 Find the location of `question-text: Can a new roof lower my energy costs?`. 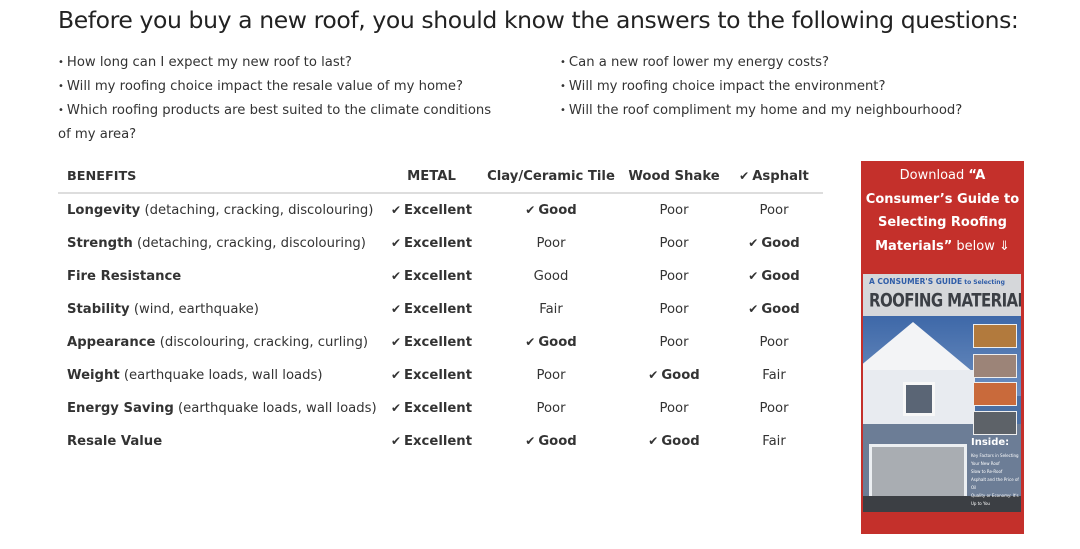

question-text: Can a new roof lower my energy costs? is located at coordinates (699, 62).